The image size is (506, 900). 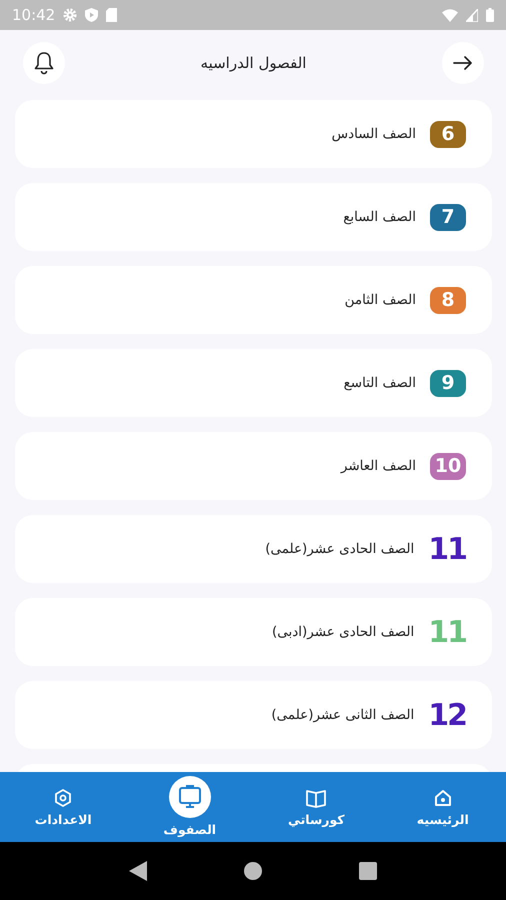 What do you see at coordinates (343, 632) in the screenshot?
I see `grade-label: الصف الحادى عشر(ادبى)` at bounding box center [343, 632].